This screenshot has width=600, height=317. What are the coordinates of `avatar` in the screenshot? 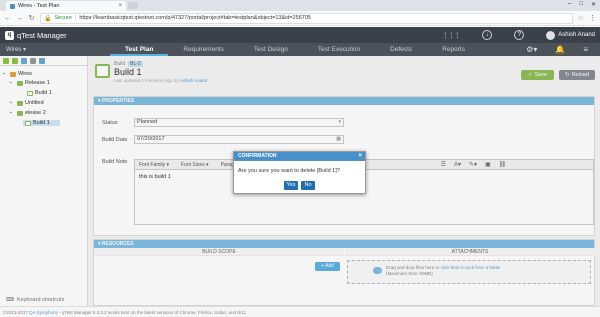 It's located at (551, 35).